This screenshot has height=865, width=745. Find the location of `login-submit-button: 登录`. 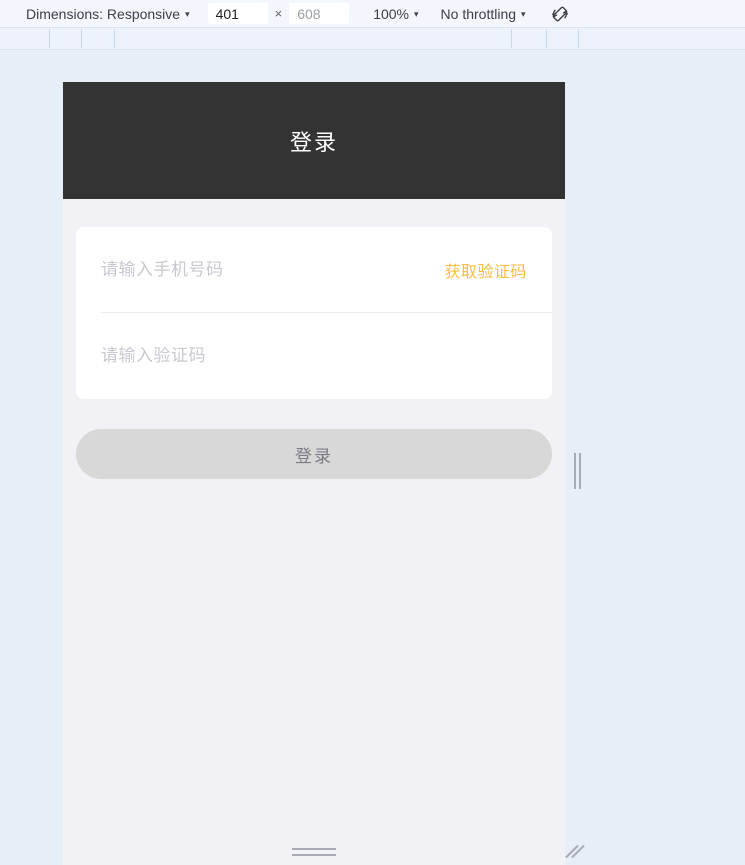

login-submit-button: 登录 is located at coordinates (314, 454).